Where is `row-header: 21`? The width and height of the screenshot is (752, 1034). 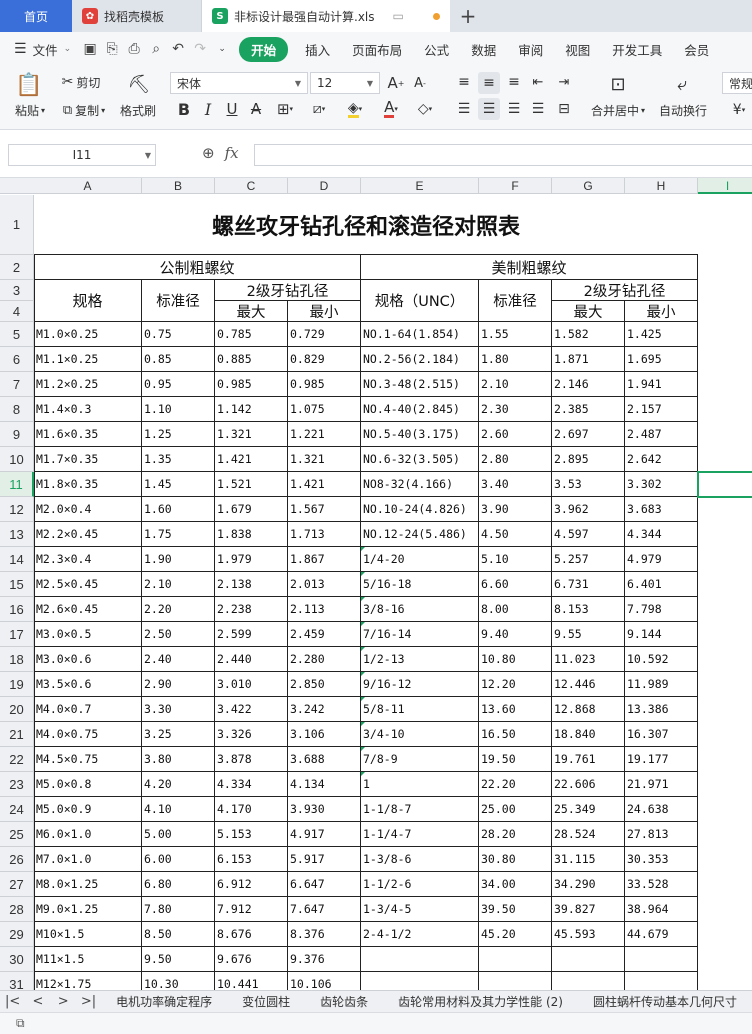
row-header: 21 is located at coordinates (17, 734).